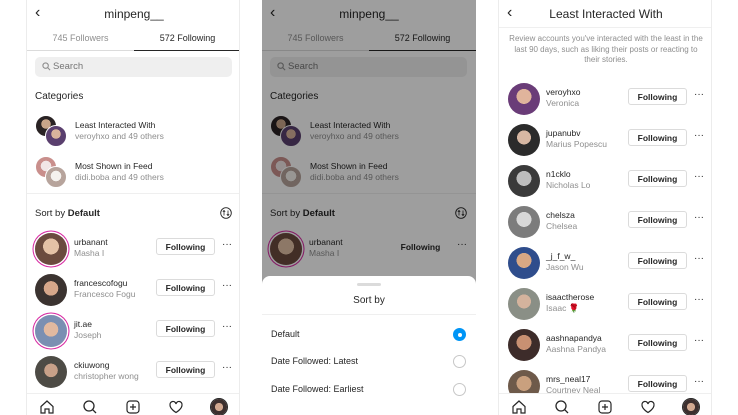 This screenshot has width=738, height=415. I want to click on full-name: Jason Wu, so click(565, 267).